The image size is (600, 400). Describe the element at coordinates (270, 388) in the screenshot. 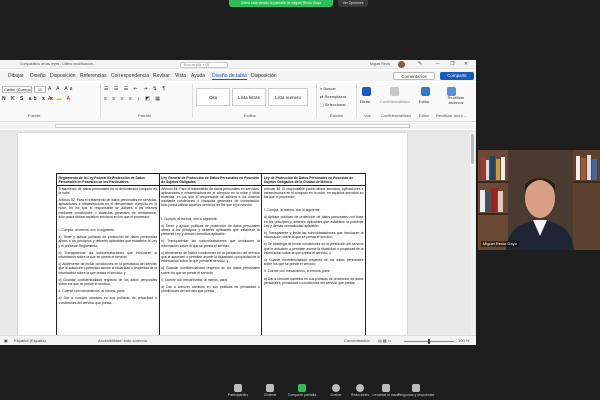

I see `chat-icon` at that location.